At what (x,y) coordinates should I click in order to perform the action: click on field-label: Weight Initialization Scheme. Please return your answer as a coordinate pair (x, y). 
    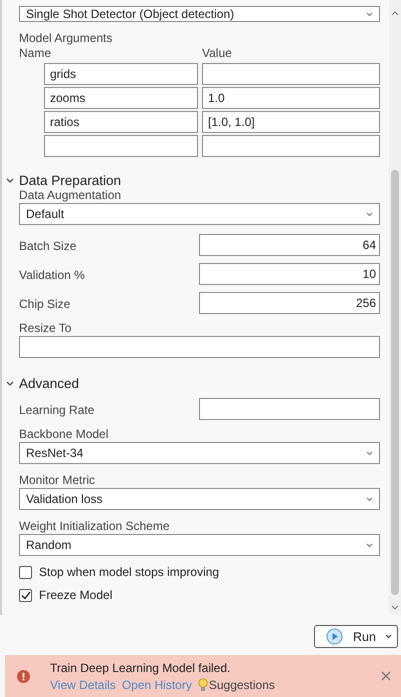
    Looking at the image, I should click on (95, 526).